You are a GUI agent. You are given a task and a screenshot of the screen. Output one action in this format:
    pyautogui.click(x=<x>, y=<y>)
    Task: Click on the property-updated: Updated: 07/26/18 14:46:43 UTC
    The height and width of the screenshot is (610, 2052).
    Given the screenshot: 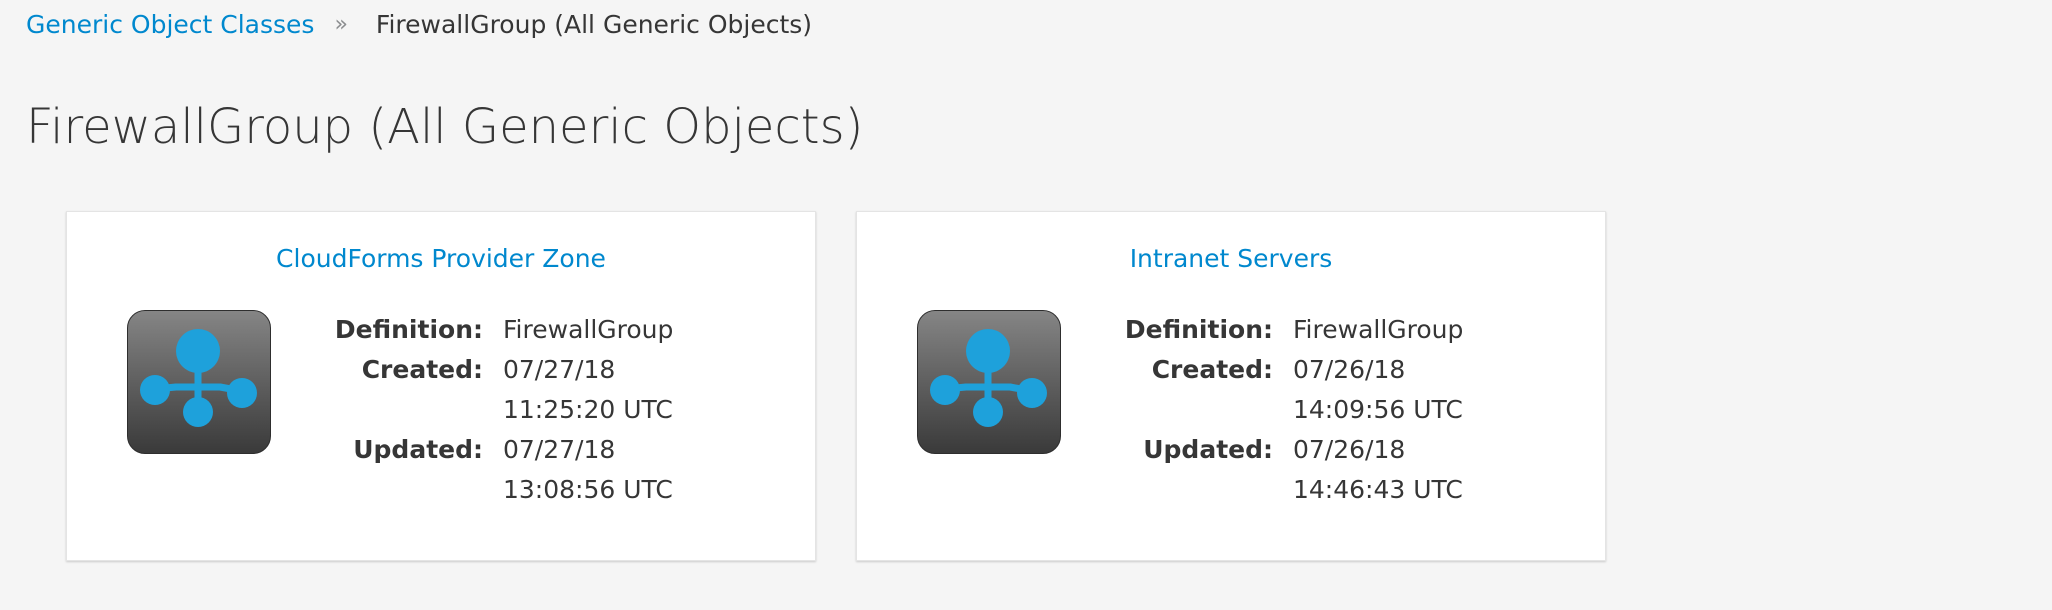 What is the action you would take?
    pyautogui.click(x=1310, y=470)
    